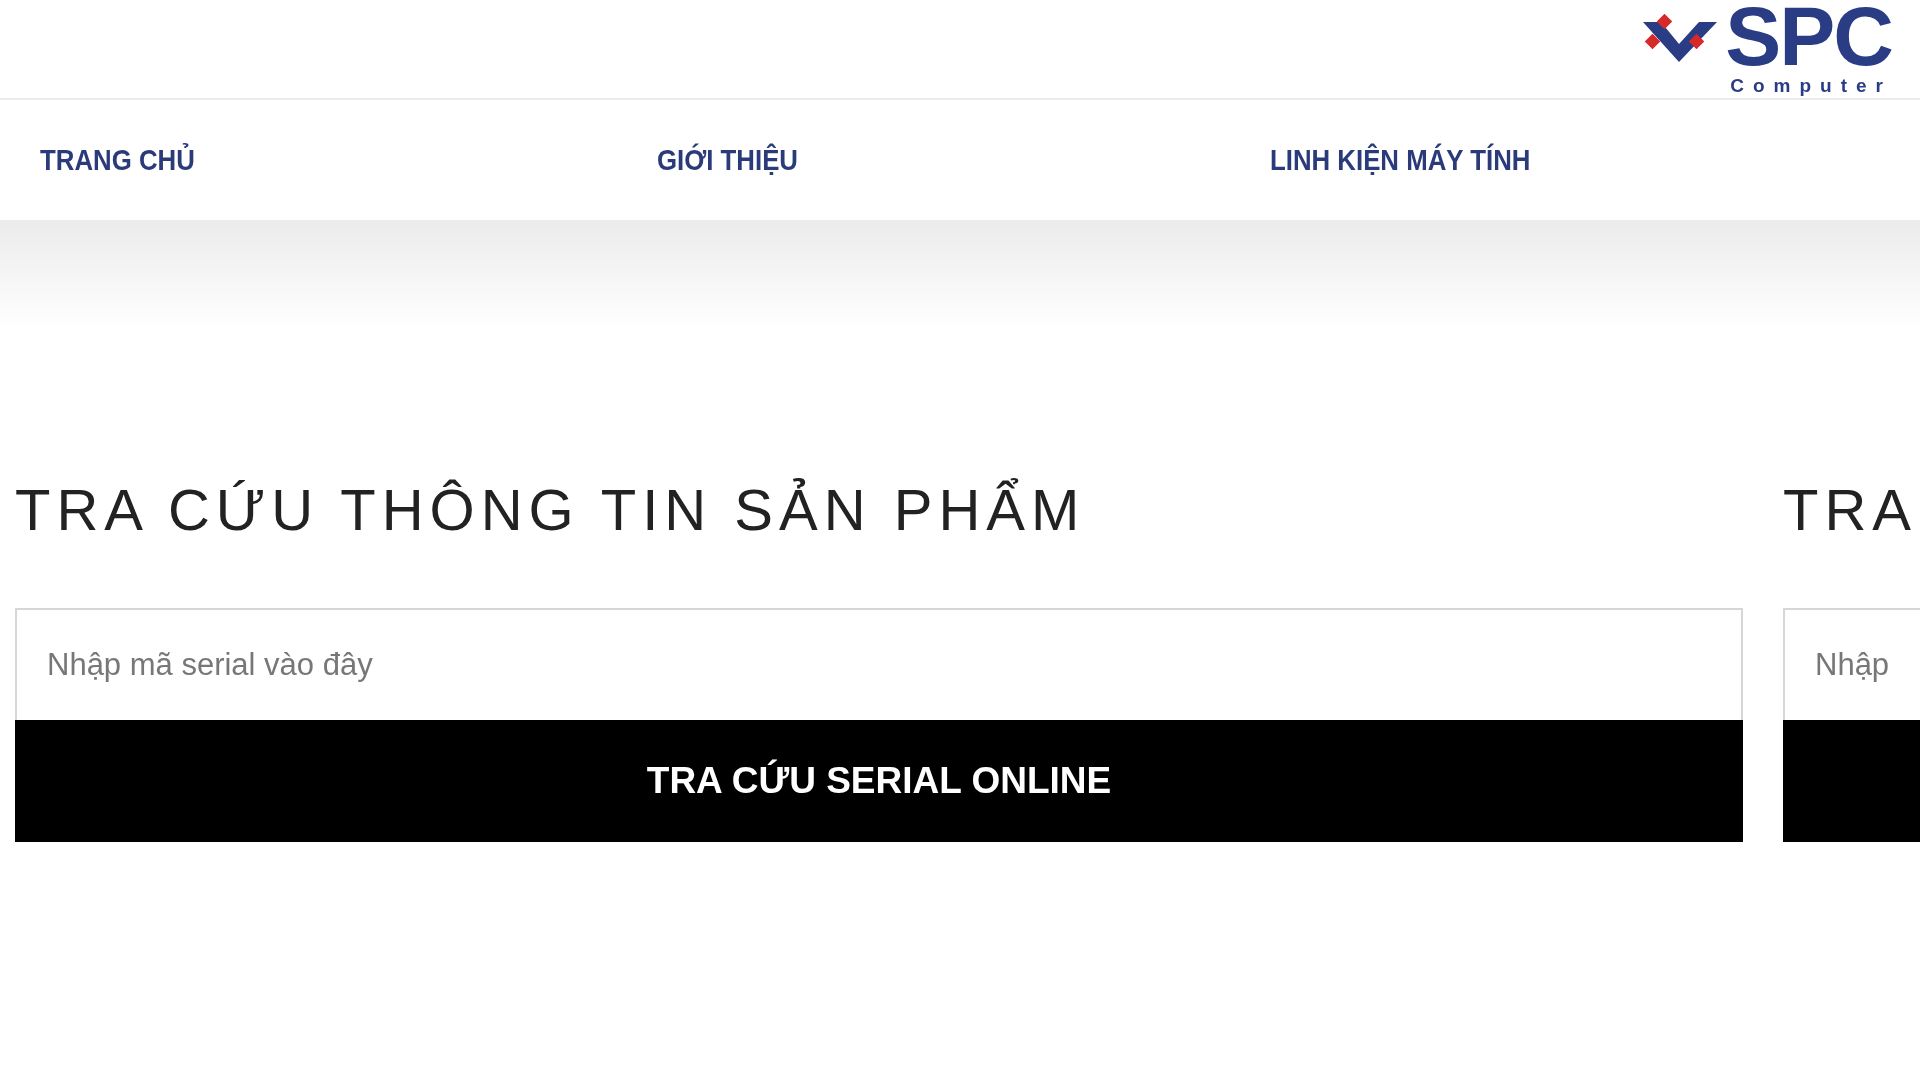  What do you see at coordinates (1851, 664) in the screenshot?
I see `serial-input: Nhập` at bounding box center [1851, 664].